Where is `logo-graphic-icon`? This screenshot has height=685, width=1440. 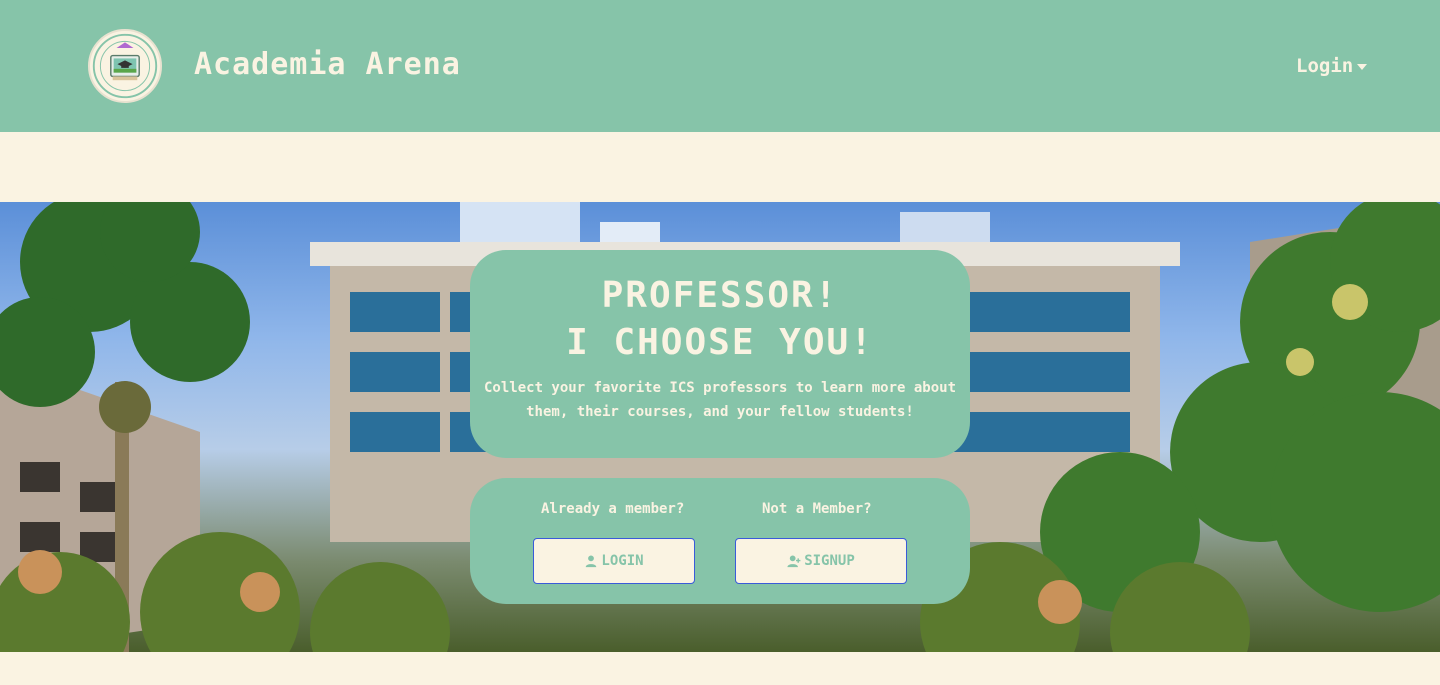 logo-graphic-icon is located at coordinates (125, 66).